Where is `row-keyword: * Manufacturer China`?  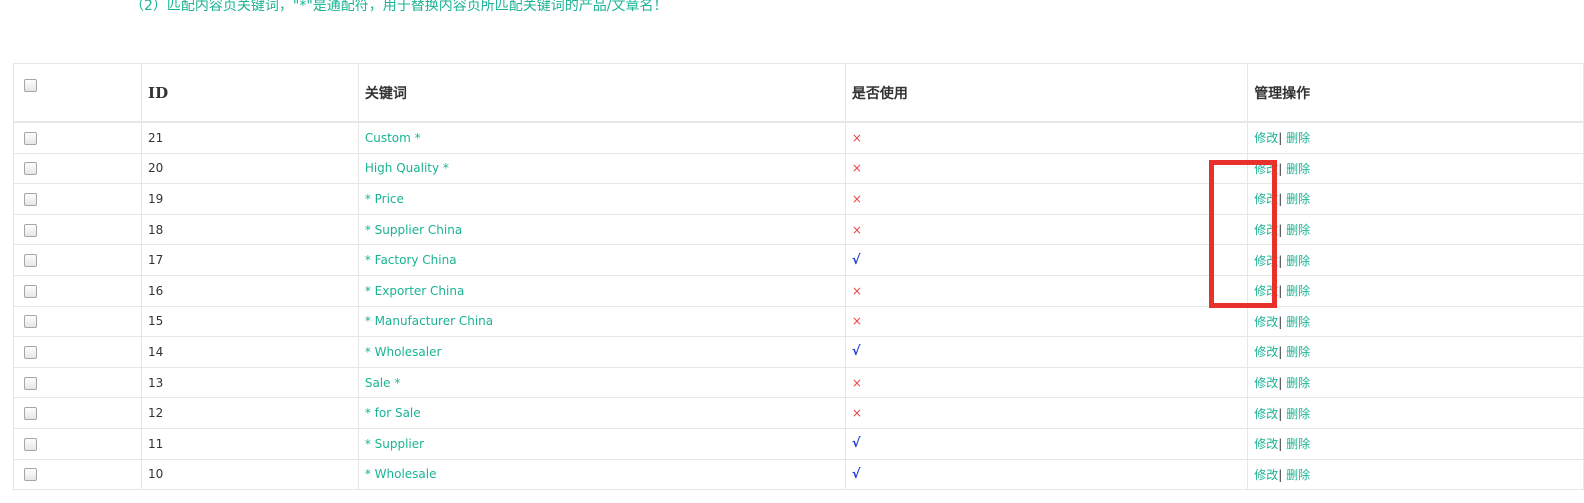 row-keyword: * Manufacturer China is located at coordinates (429, 321).